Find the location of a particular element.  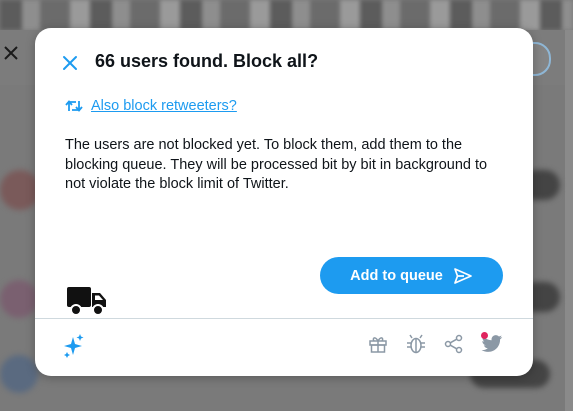

notification-dot is located at coordinates (484, 335).